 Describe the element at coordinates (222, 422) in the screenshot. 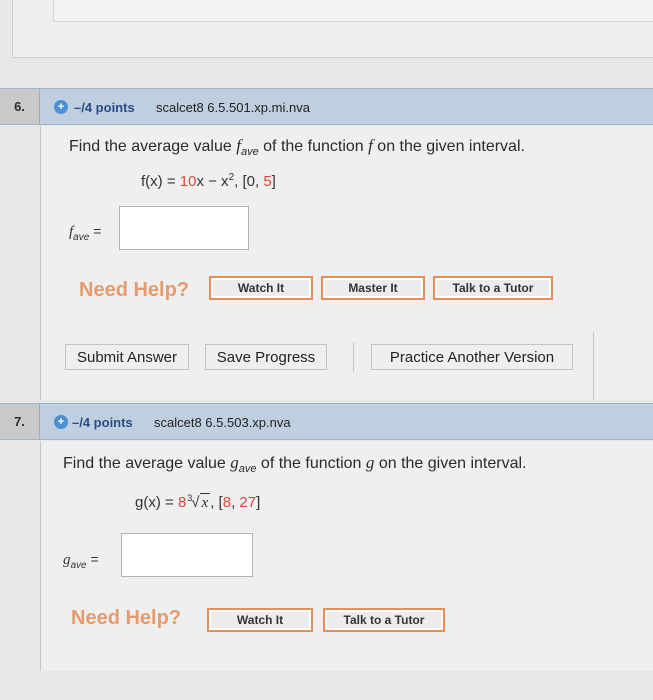

I see `problem-id: scalcet8 6.5.503.xp.nva` at that location.